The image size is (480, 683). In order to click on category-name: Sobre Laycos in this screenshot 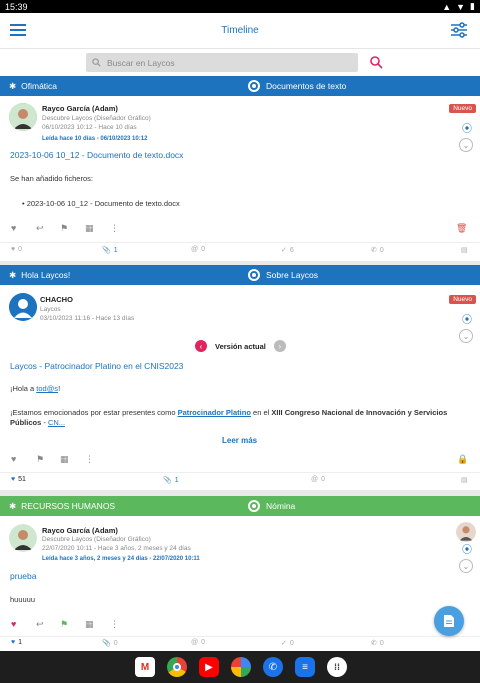, I will do `click(292, 275)`.